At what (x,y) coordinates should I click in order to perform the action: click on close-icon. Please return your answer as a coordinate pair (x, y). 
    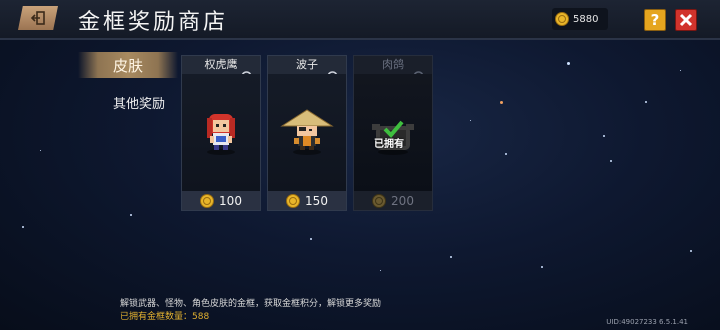
    Looking at the image, I should click on (686, 20).